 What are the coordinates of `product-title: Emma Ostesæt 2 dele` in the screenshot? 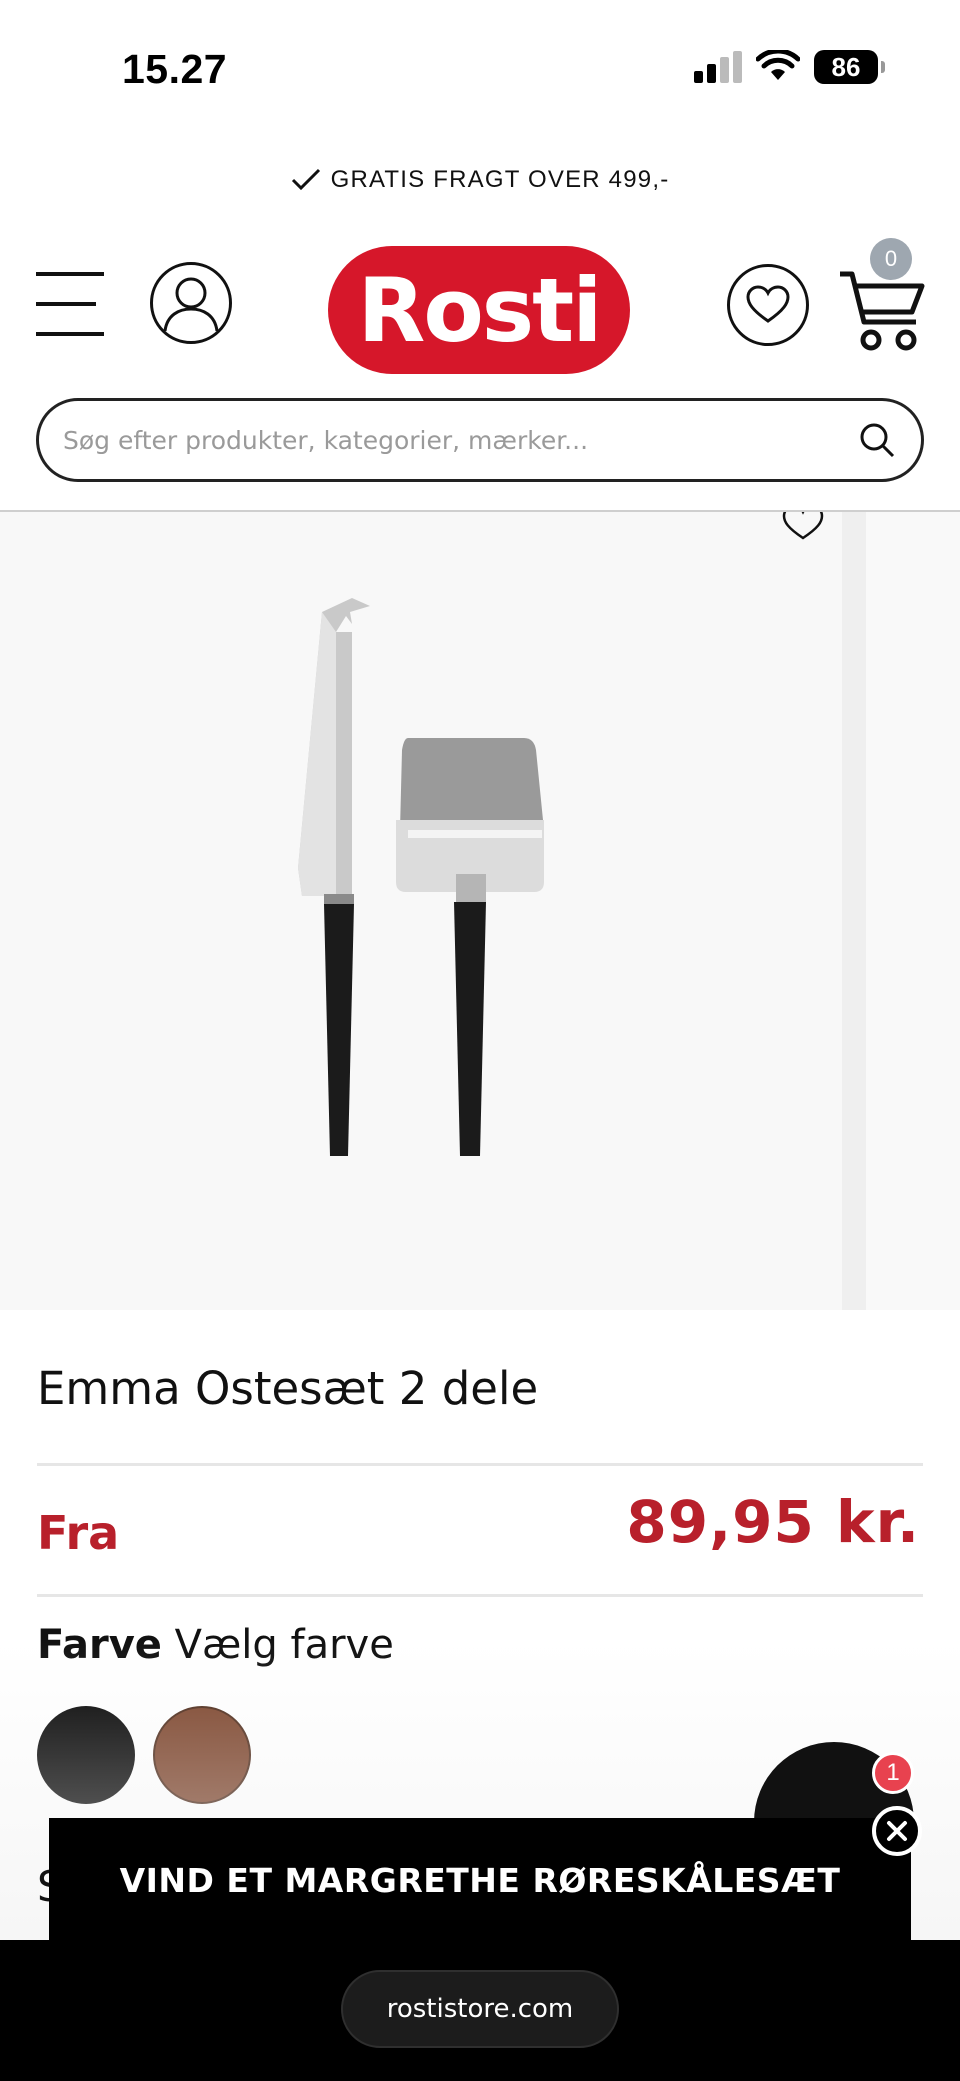 It's located at (288, 1388).